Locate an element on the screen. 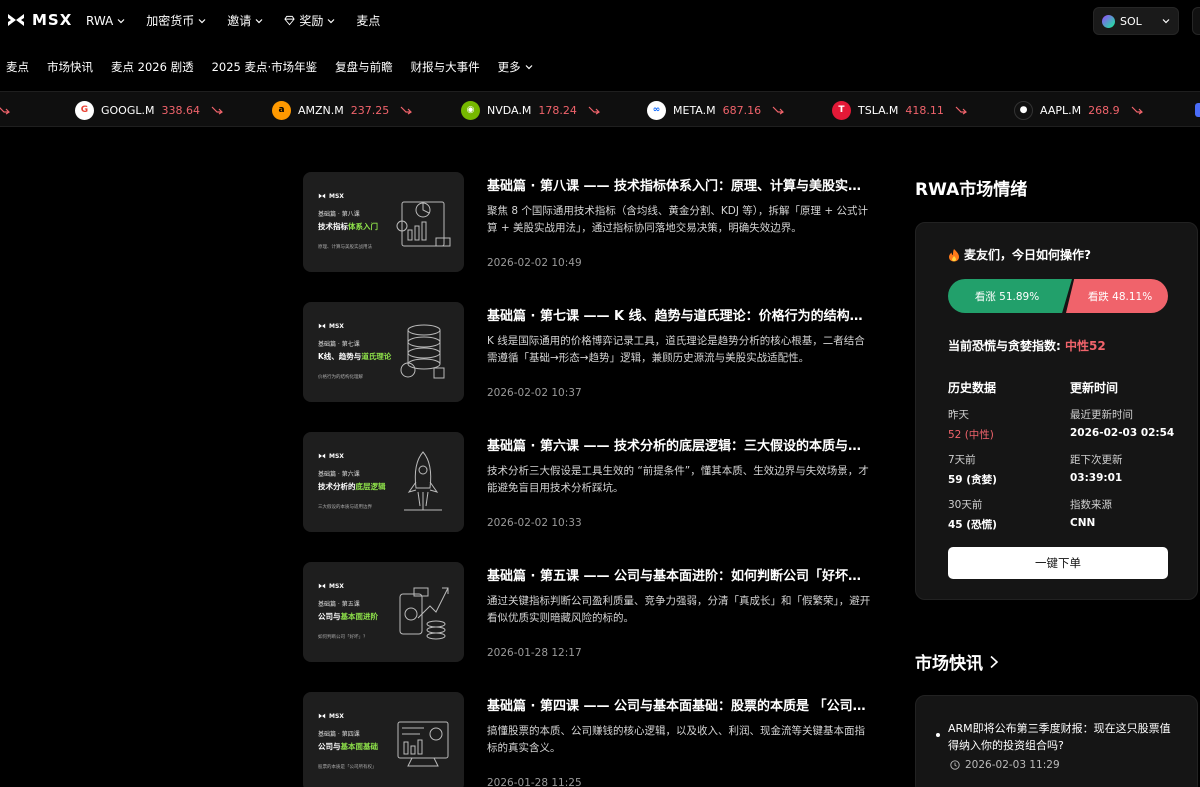 This screenshot has width=1200, height=787. nav-invite: 邀请 is located at coordinates (245, 20).